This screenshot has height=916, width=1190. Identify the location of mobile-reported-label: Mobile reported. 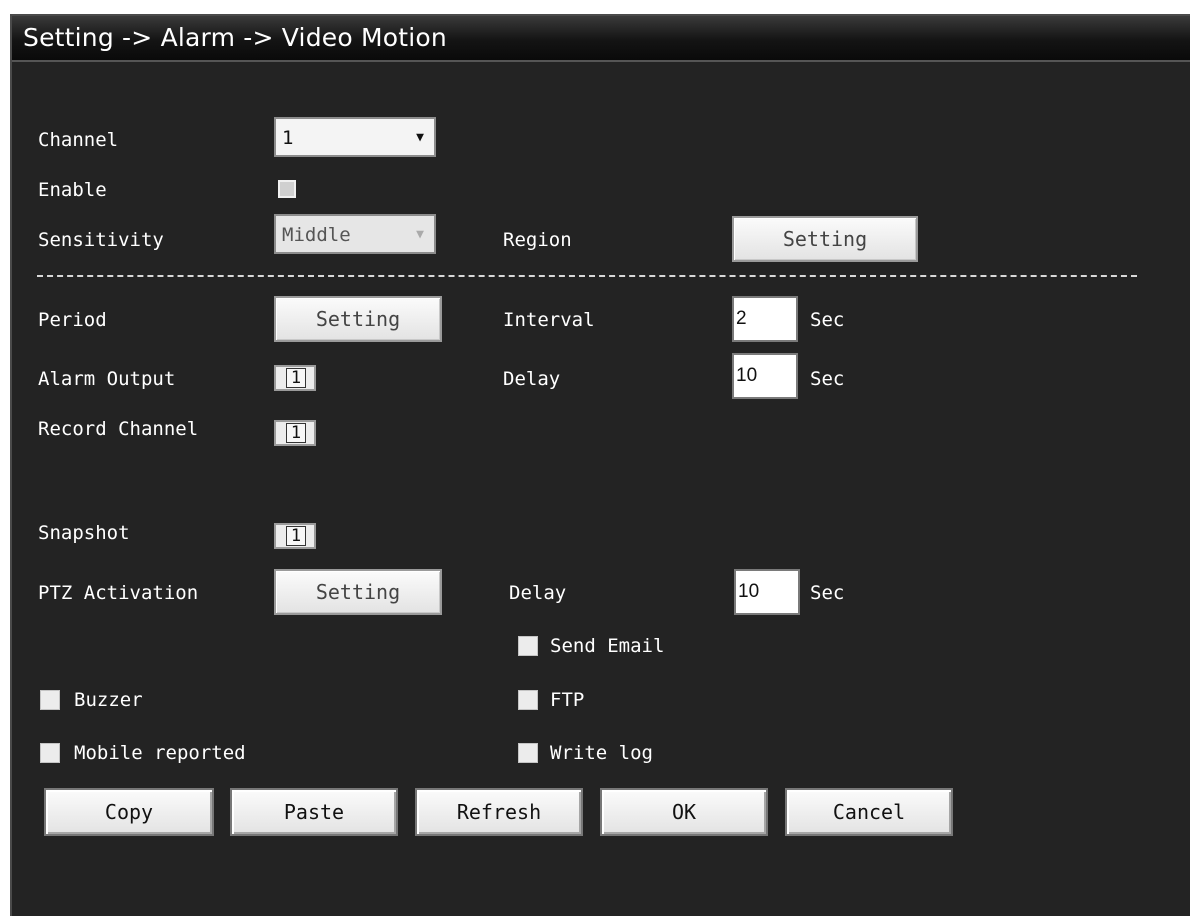
(160, 753).